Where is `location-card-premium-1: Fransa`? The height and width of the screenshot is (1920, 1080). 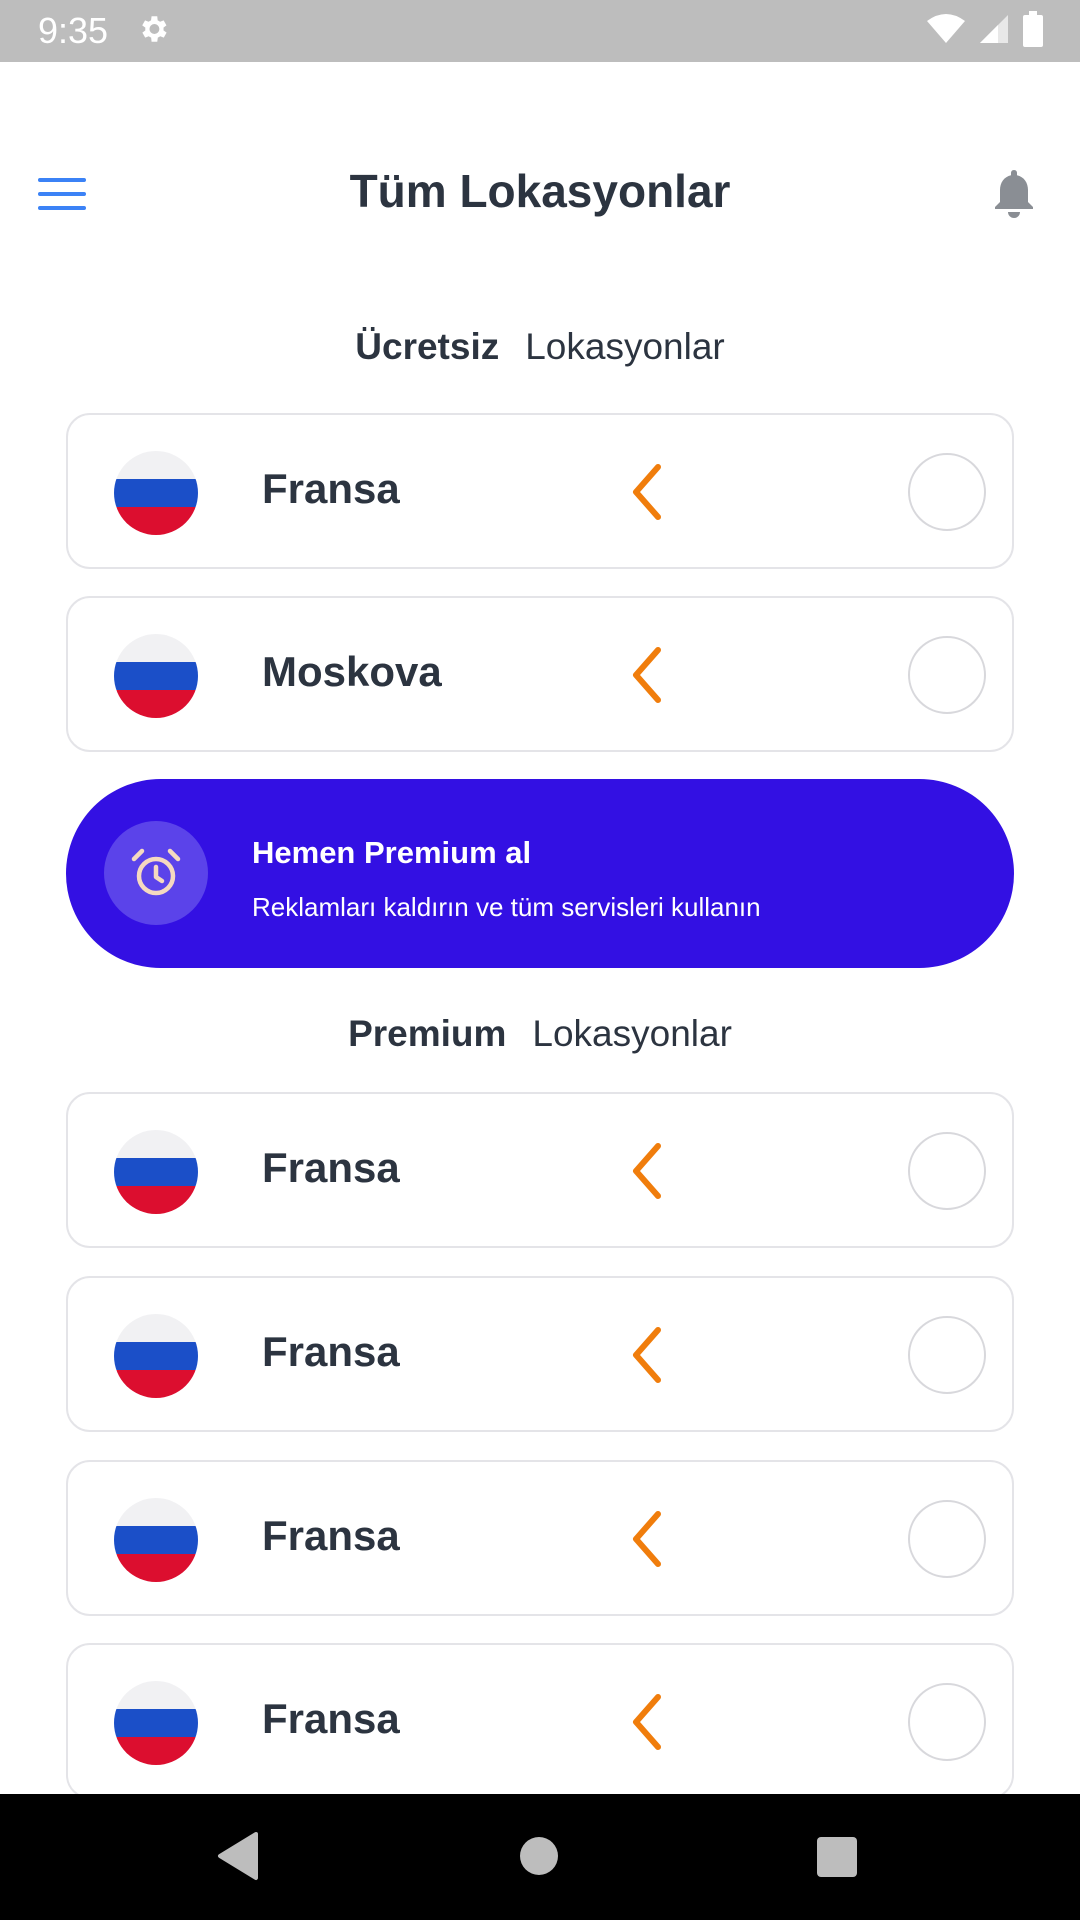
location-card-premium-1: Fransa is located at coordinates (540, 1170).